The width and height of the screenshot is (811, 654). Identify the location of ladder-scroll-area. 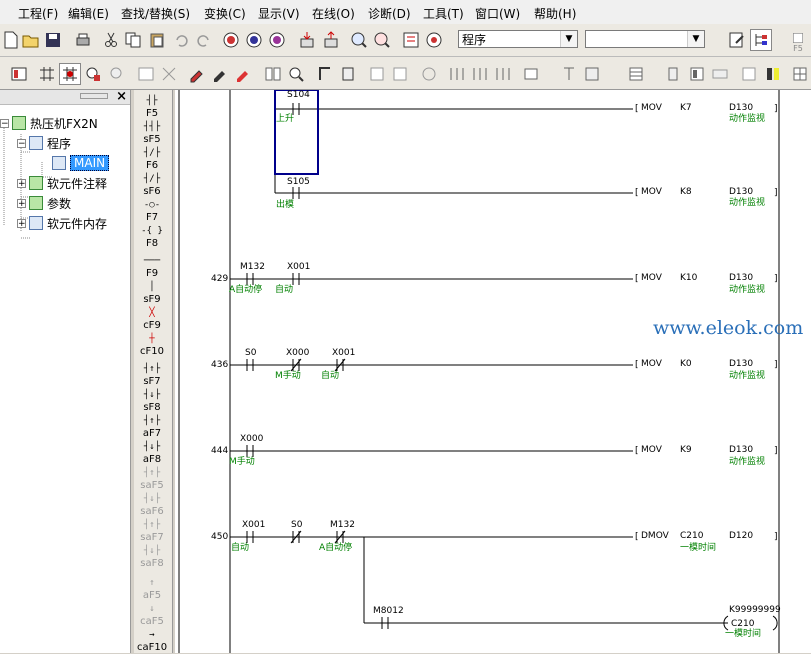
(803, 371).